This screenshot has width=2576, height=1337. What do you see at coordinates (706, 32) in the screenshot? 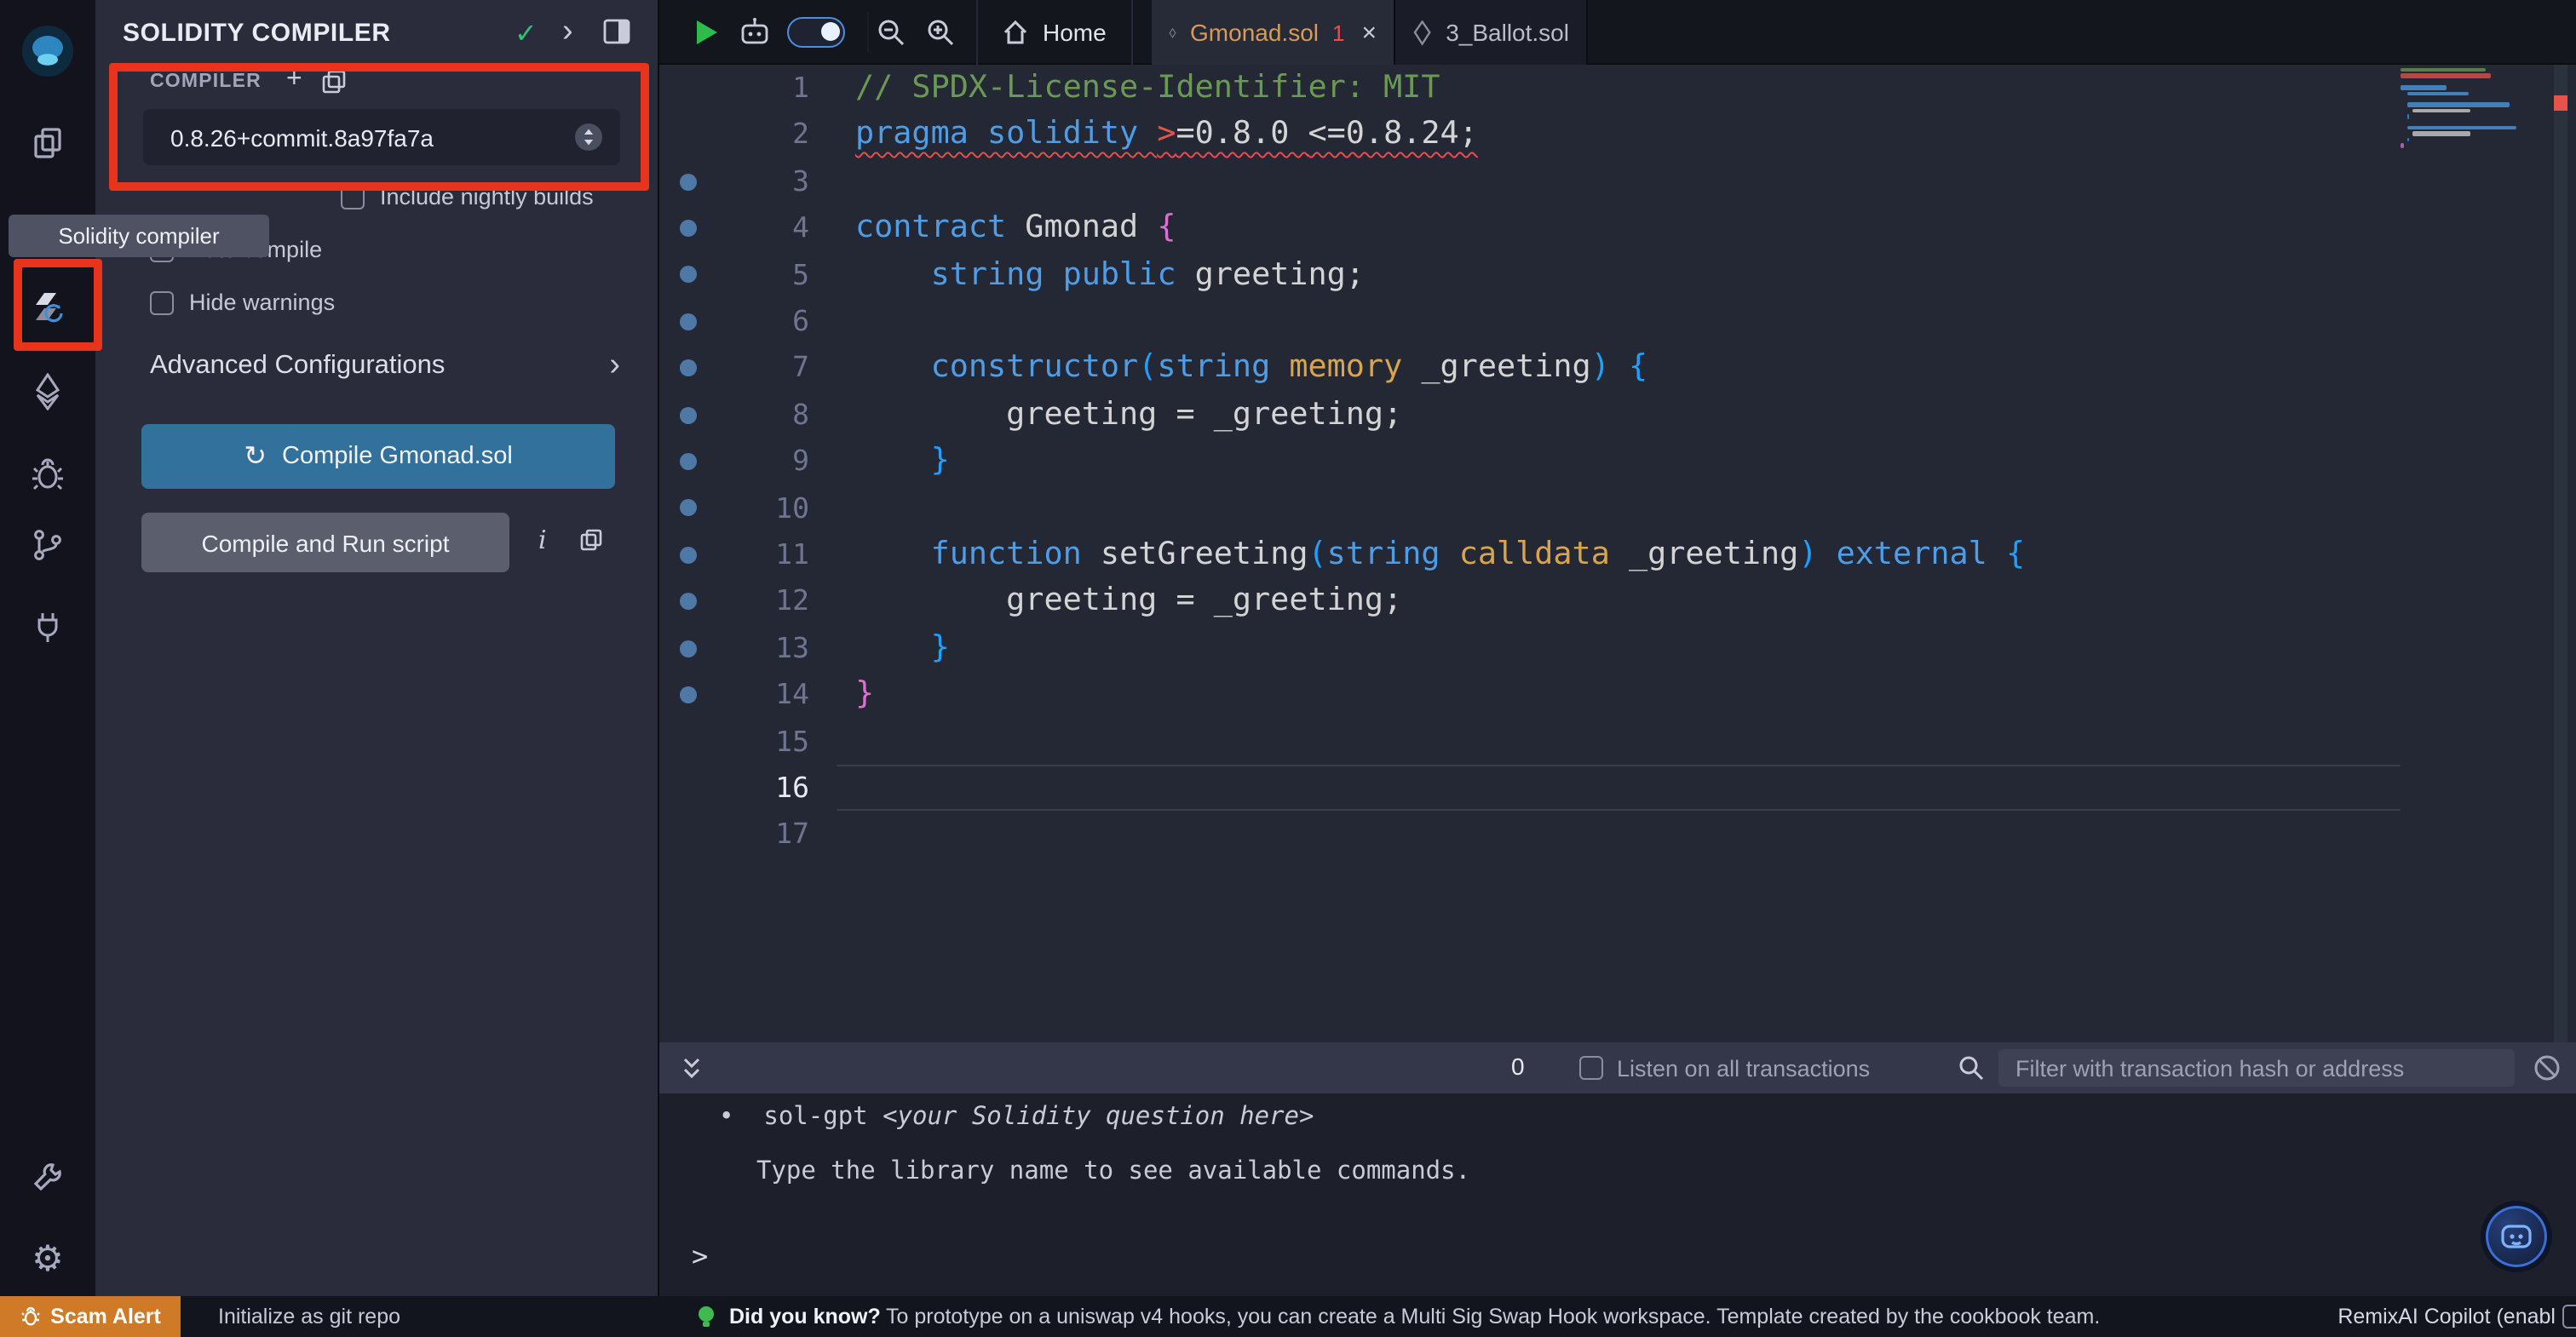
I see `run-script-play-button` at bounding box center [706, 32].